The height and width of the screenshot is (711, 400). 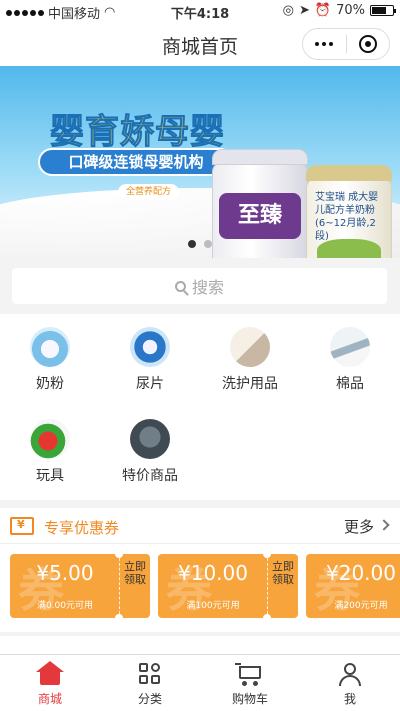 I want to click on close-mini-program-button, so click(x=368, y=44).